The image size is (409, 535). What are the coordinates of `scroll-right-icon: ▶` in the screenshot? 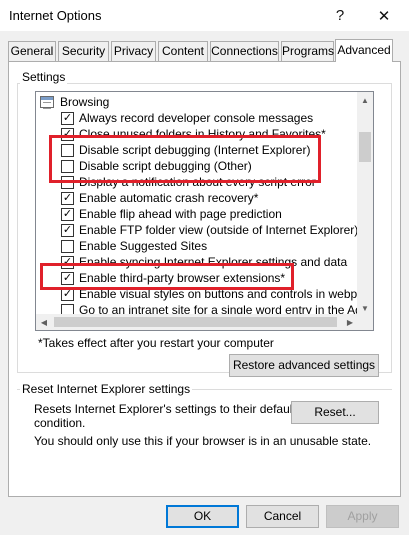 It's located at (350, 322).